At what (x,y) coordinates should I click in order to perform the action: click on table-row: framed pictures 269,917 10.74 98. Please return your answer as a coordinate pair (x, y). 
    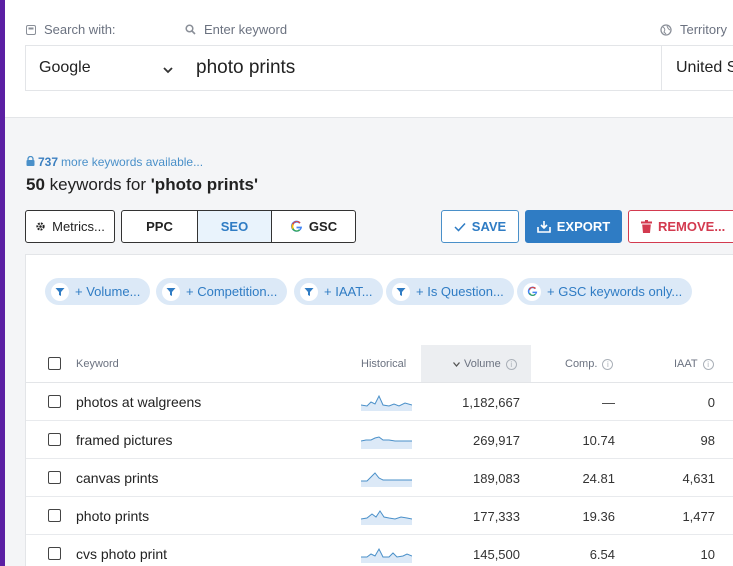
    Looking at the image, I should click on (379, 440).